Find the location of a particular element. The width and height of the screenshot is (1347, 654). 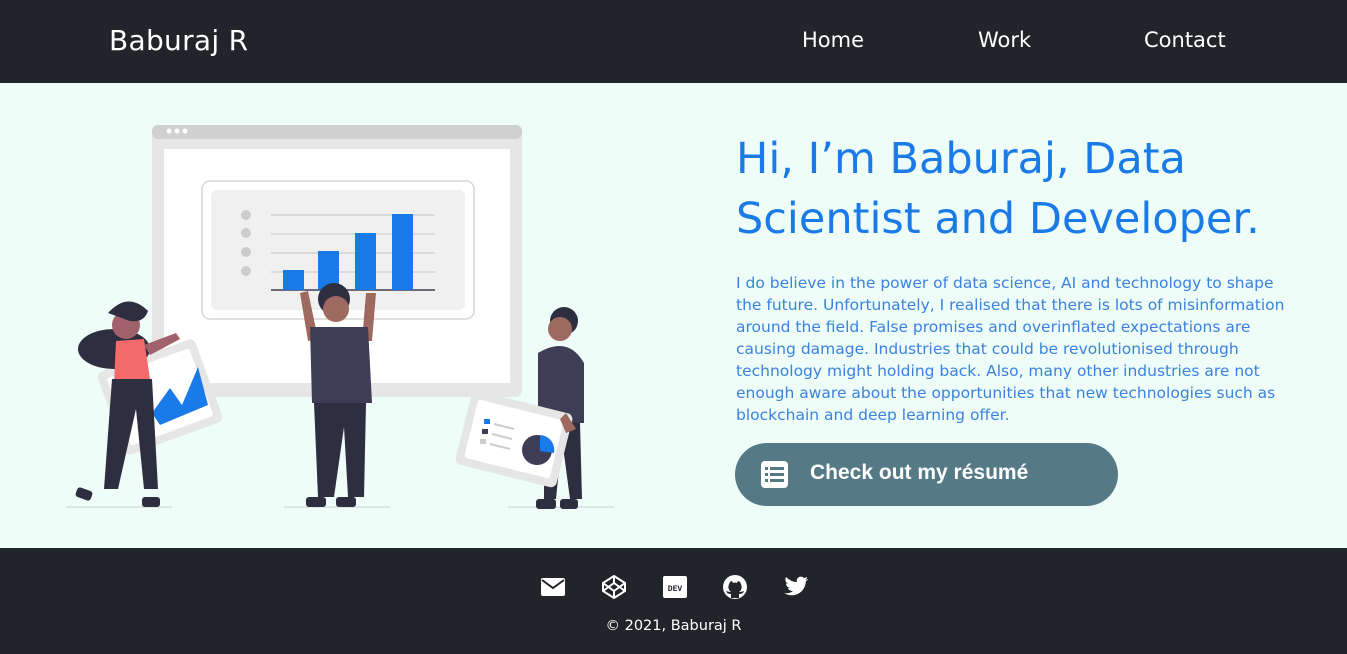

resume-button: Check out my résumé is located at coordinates (926, 474).